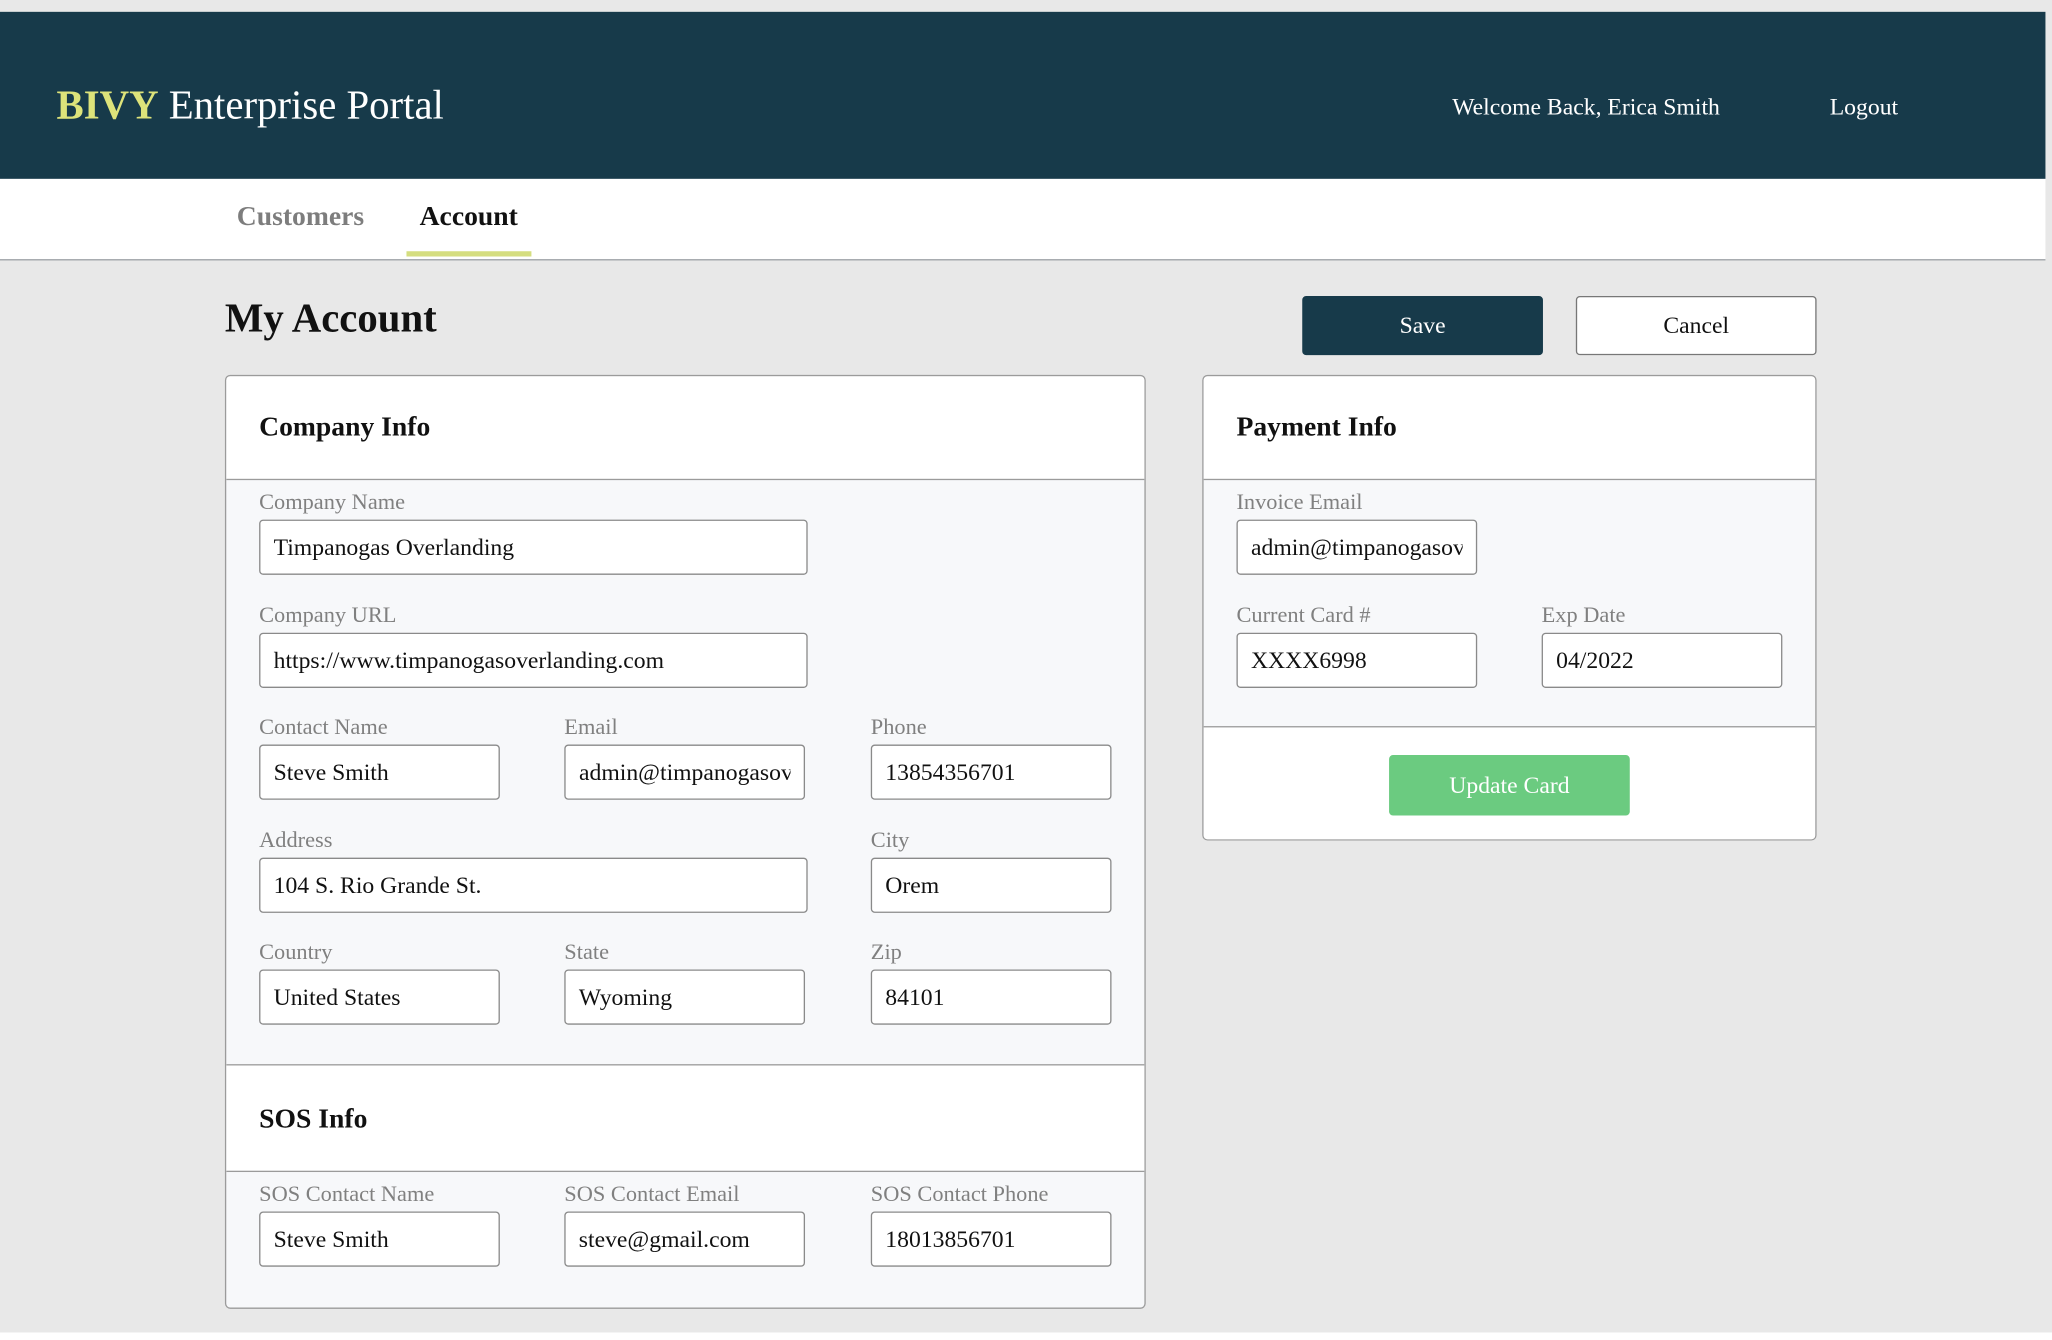 Image resolution: width=2052 pixels, height=1340 pixels. I want to click on company-name-input, so click(533, 547).